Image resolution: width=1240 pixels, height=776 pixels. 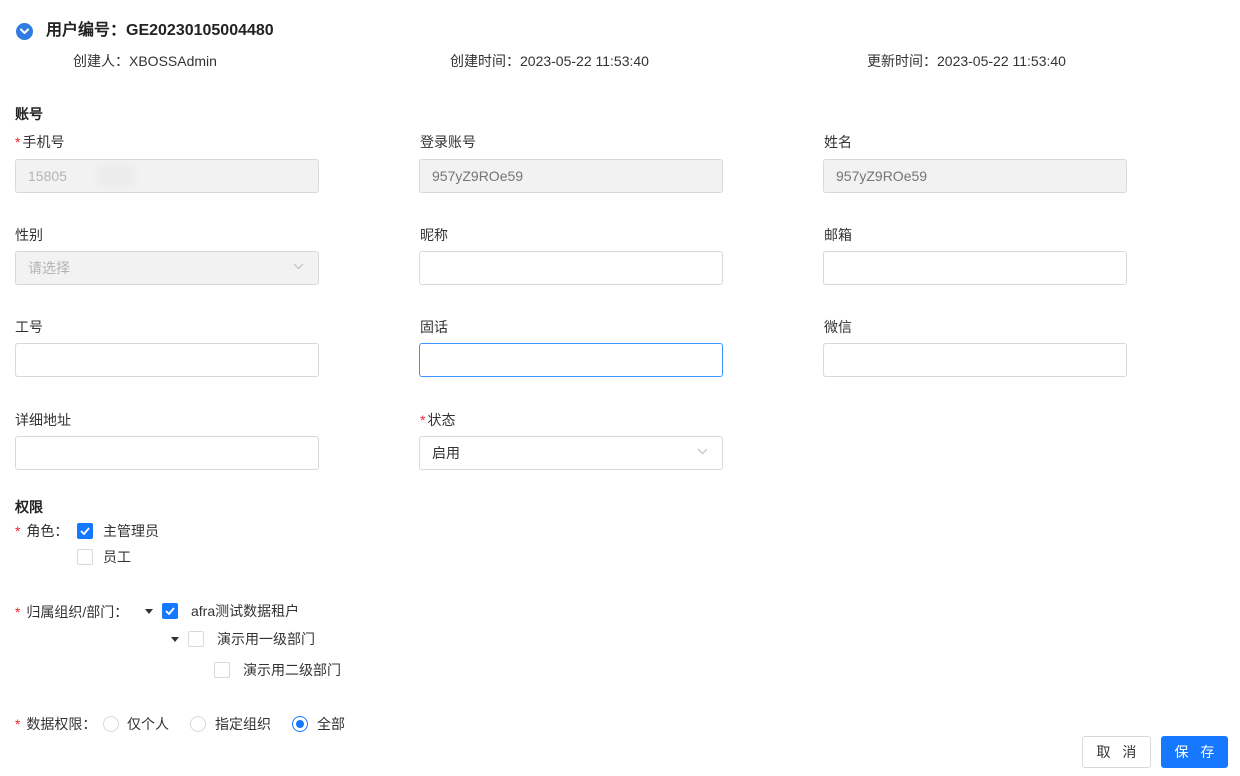 I want to click on role-label: * 角色：, so click(x=42, y=531).